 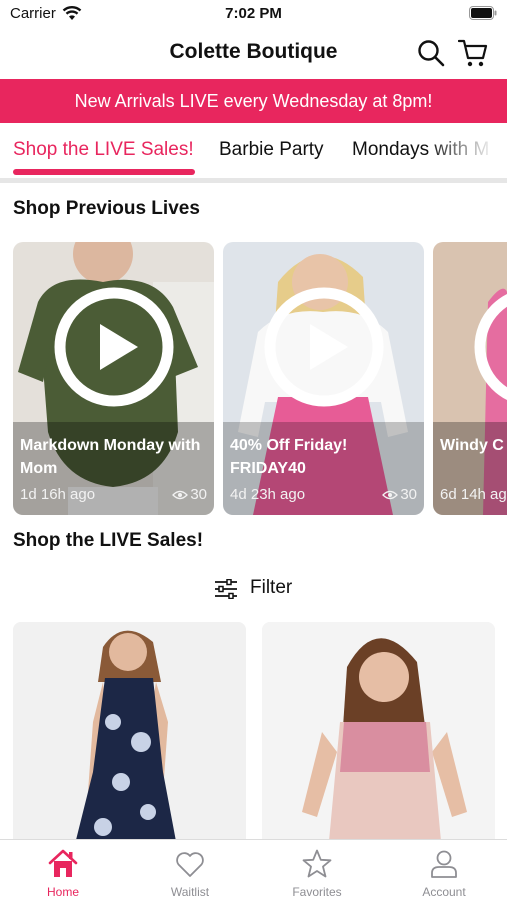 What do you see at coordinates (483, 13) in the screenshot?
I see `battery-icon` at bounding box center [483, 13].